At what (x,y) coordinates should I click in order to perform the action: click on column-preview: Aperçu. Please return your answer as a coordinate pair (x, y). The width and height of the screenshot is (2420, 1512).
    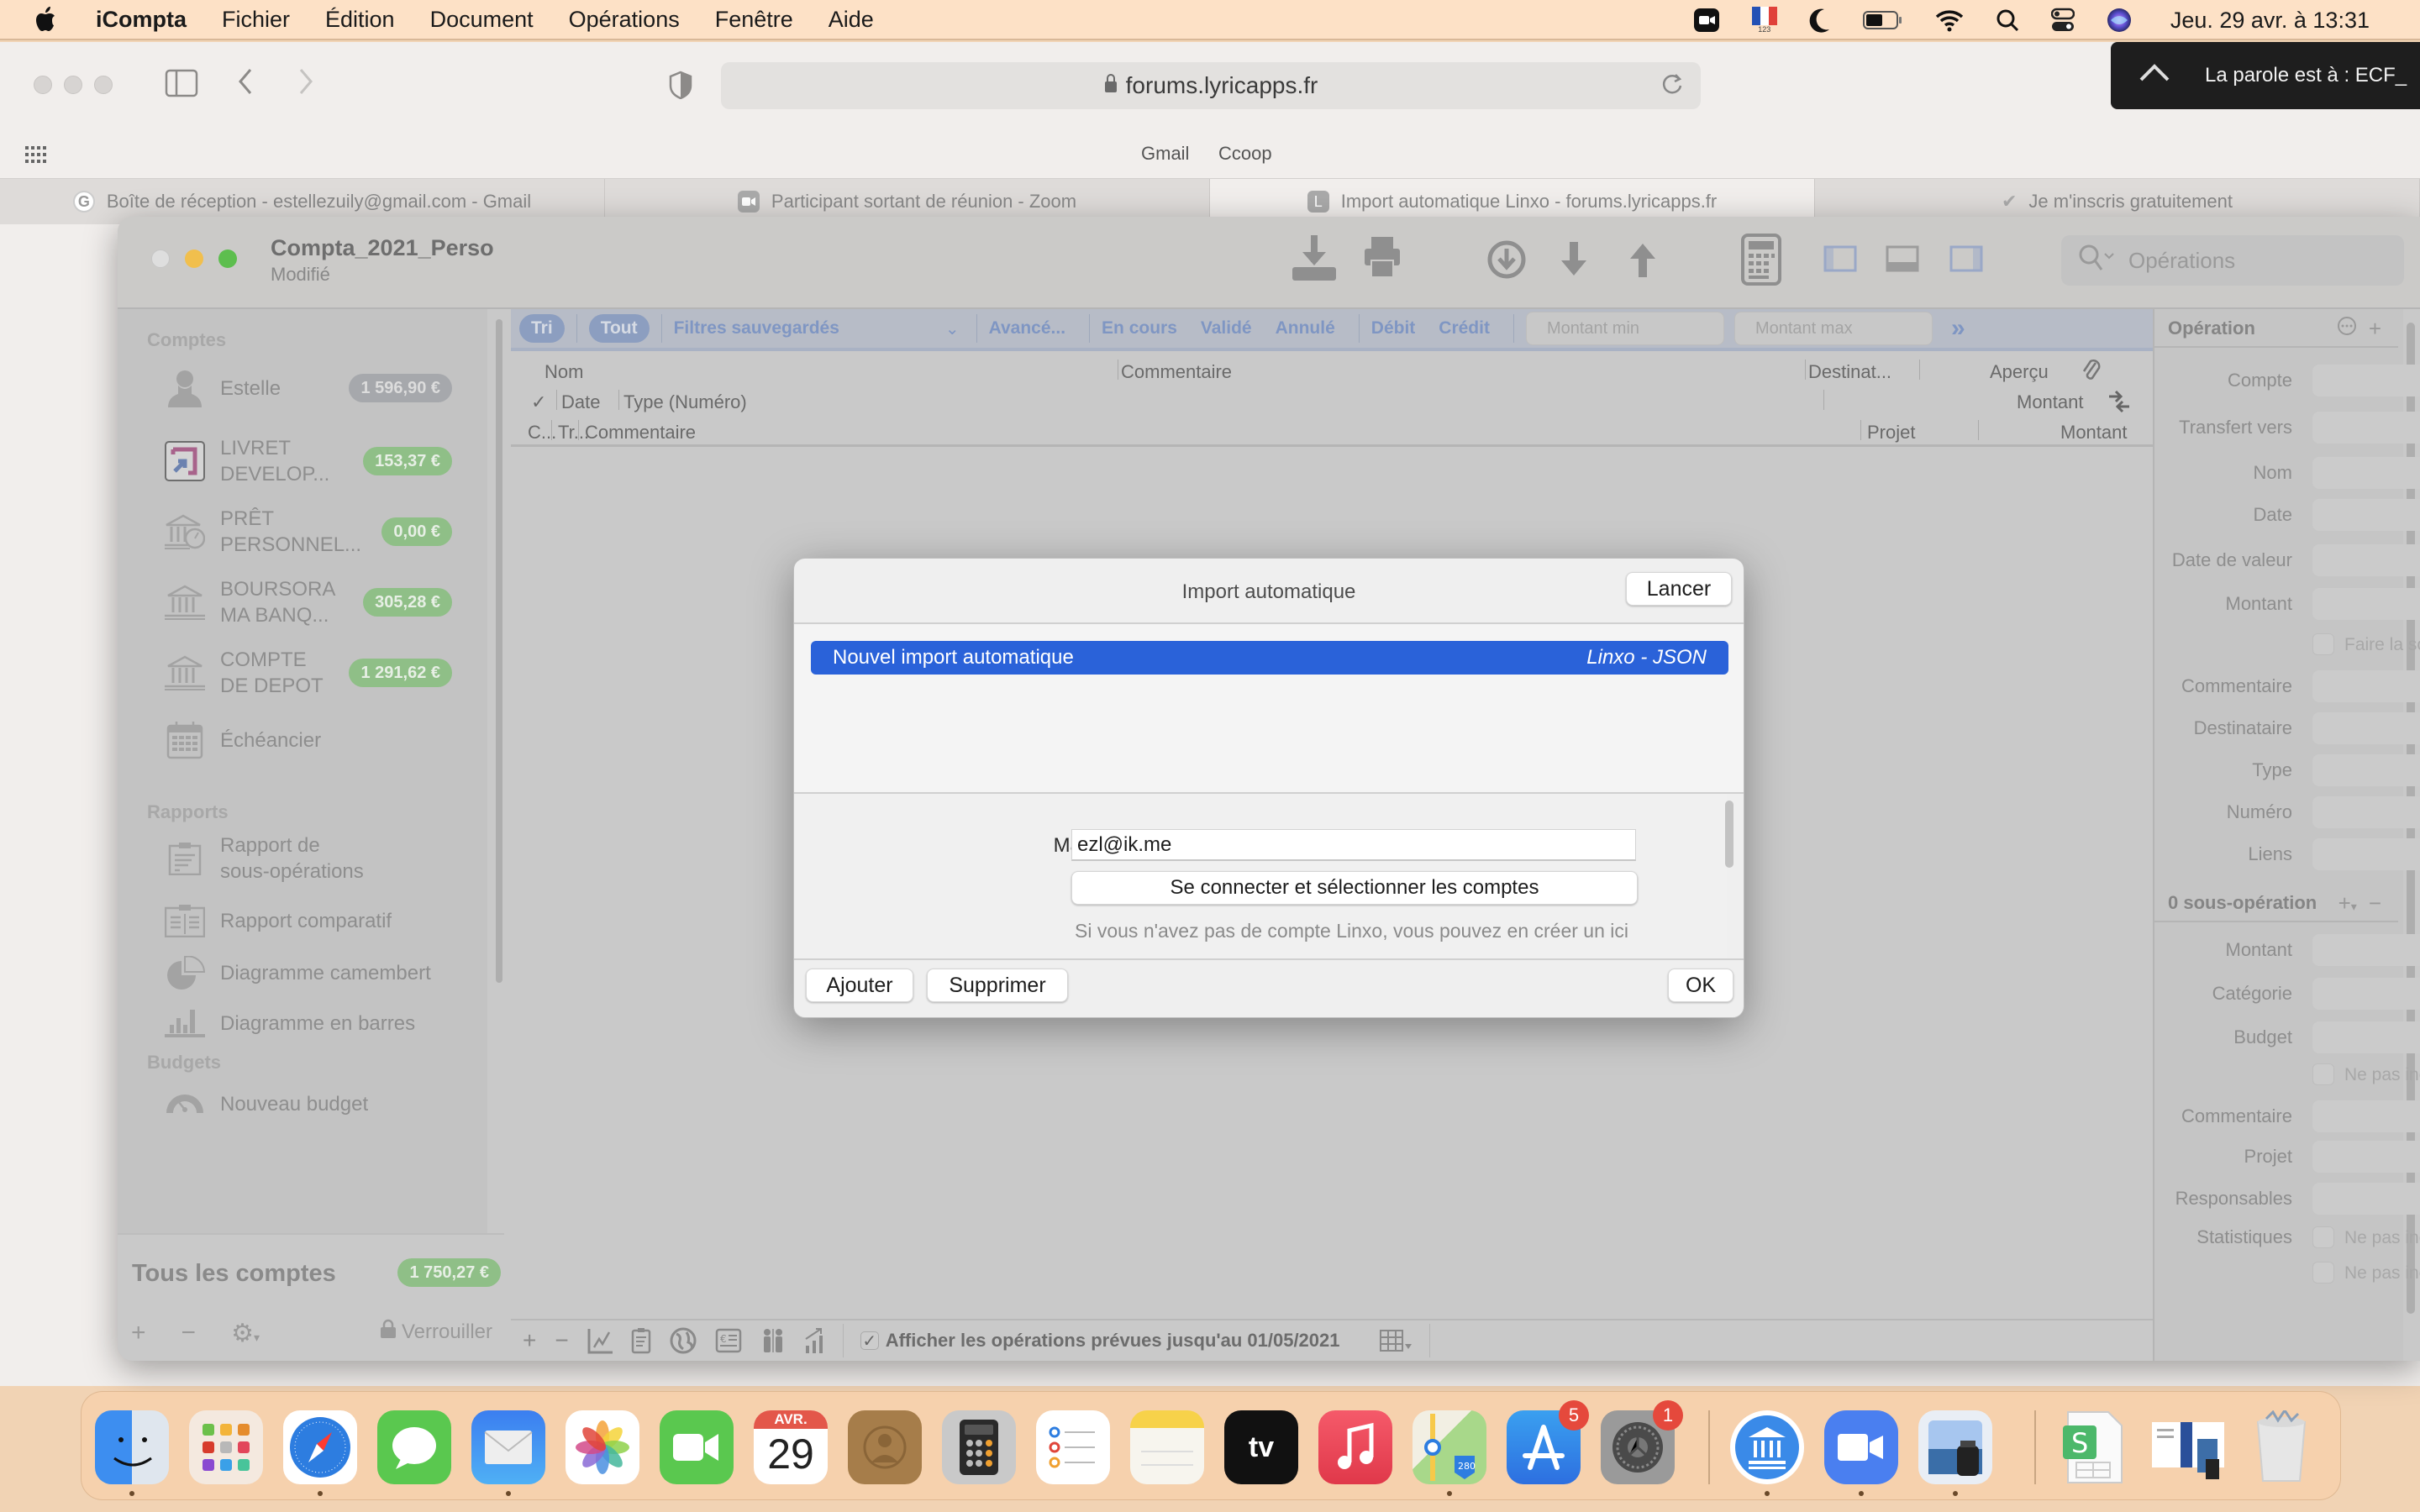
    Looking at the image, I should click on (2020, 372).